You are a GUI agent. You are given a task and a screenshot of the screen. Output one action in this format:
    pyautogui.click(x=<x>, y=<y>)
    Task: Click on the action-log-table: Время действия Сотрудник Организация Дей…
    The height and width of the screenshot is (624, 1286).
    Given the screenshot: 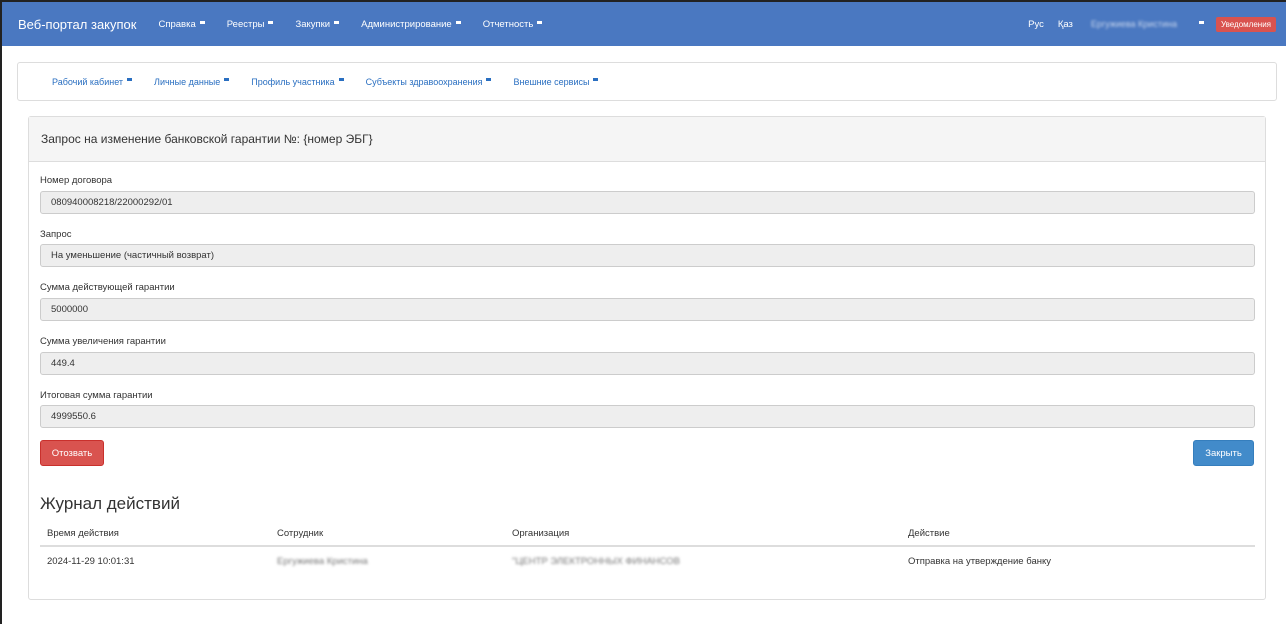 What is the action you would take?
    pyautogui.click(x=647, y=548)
    